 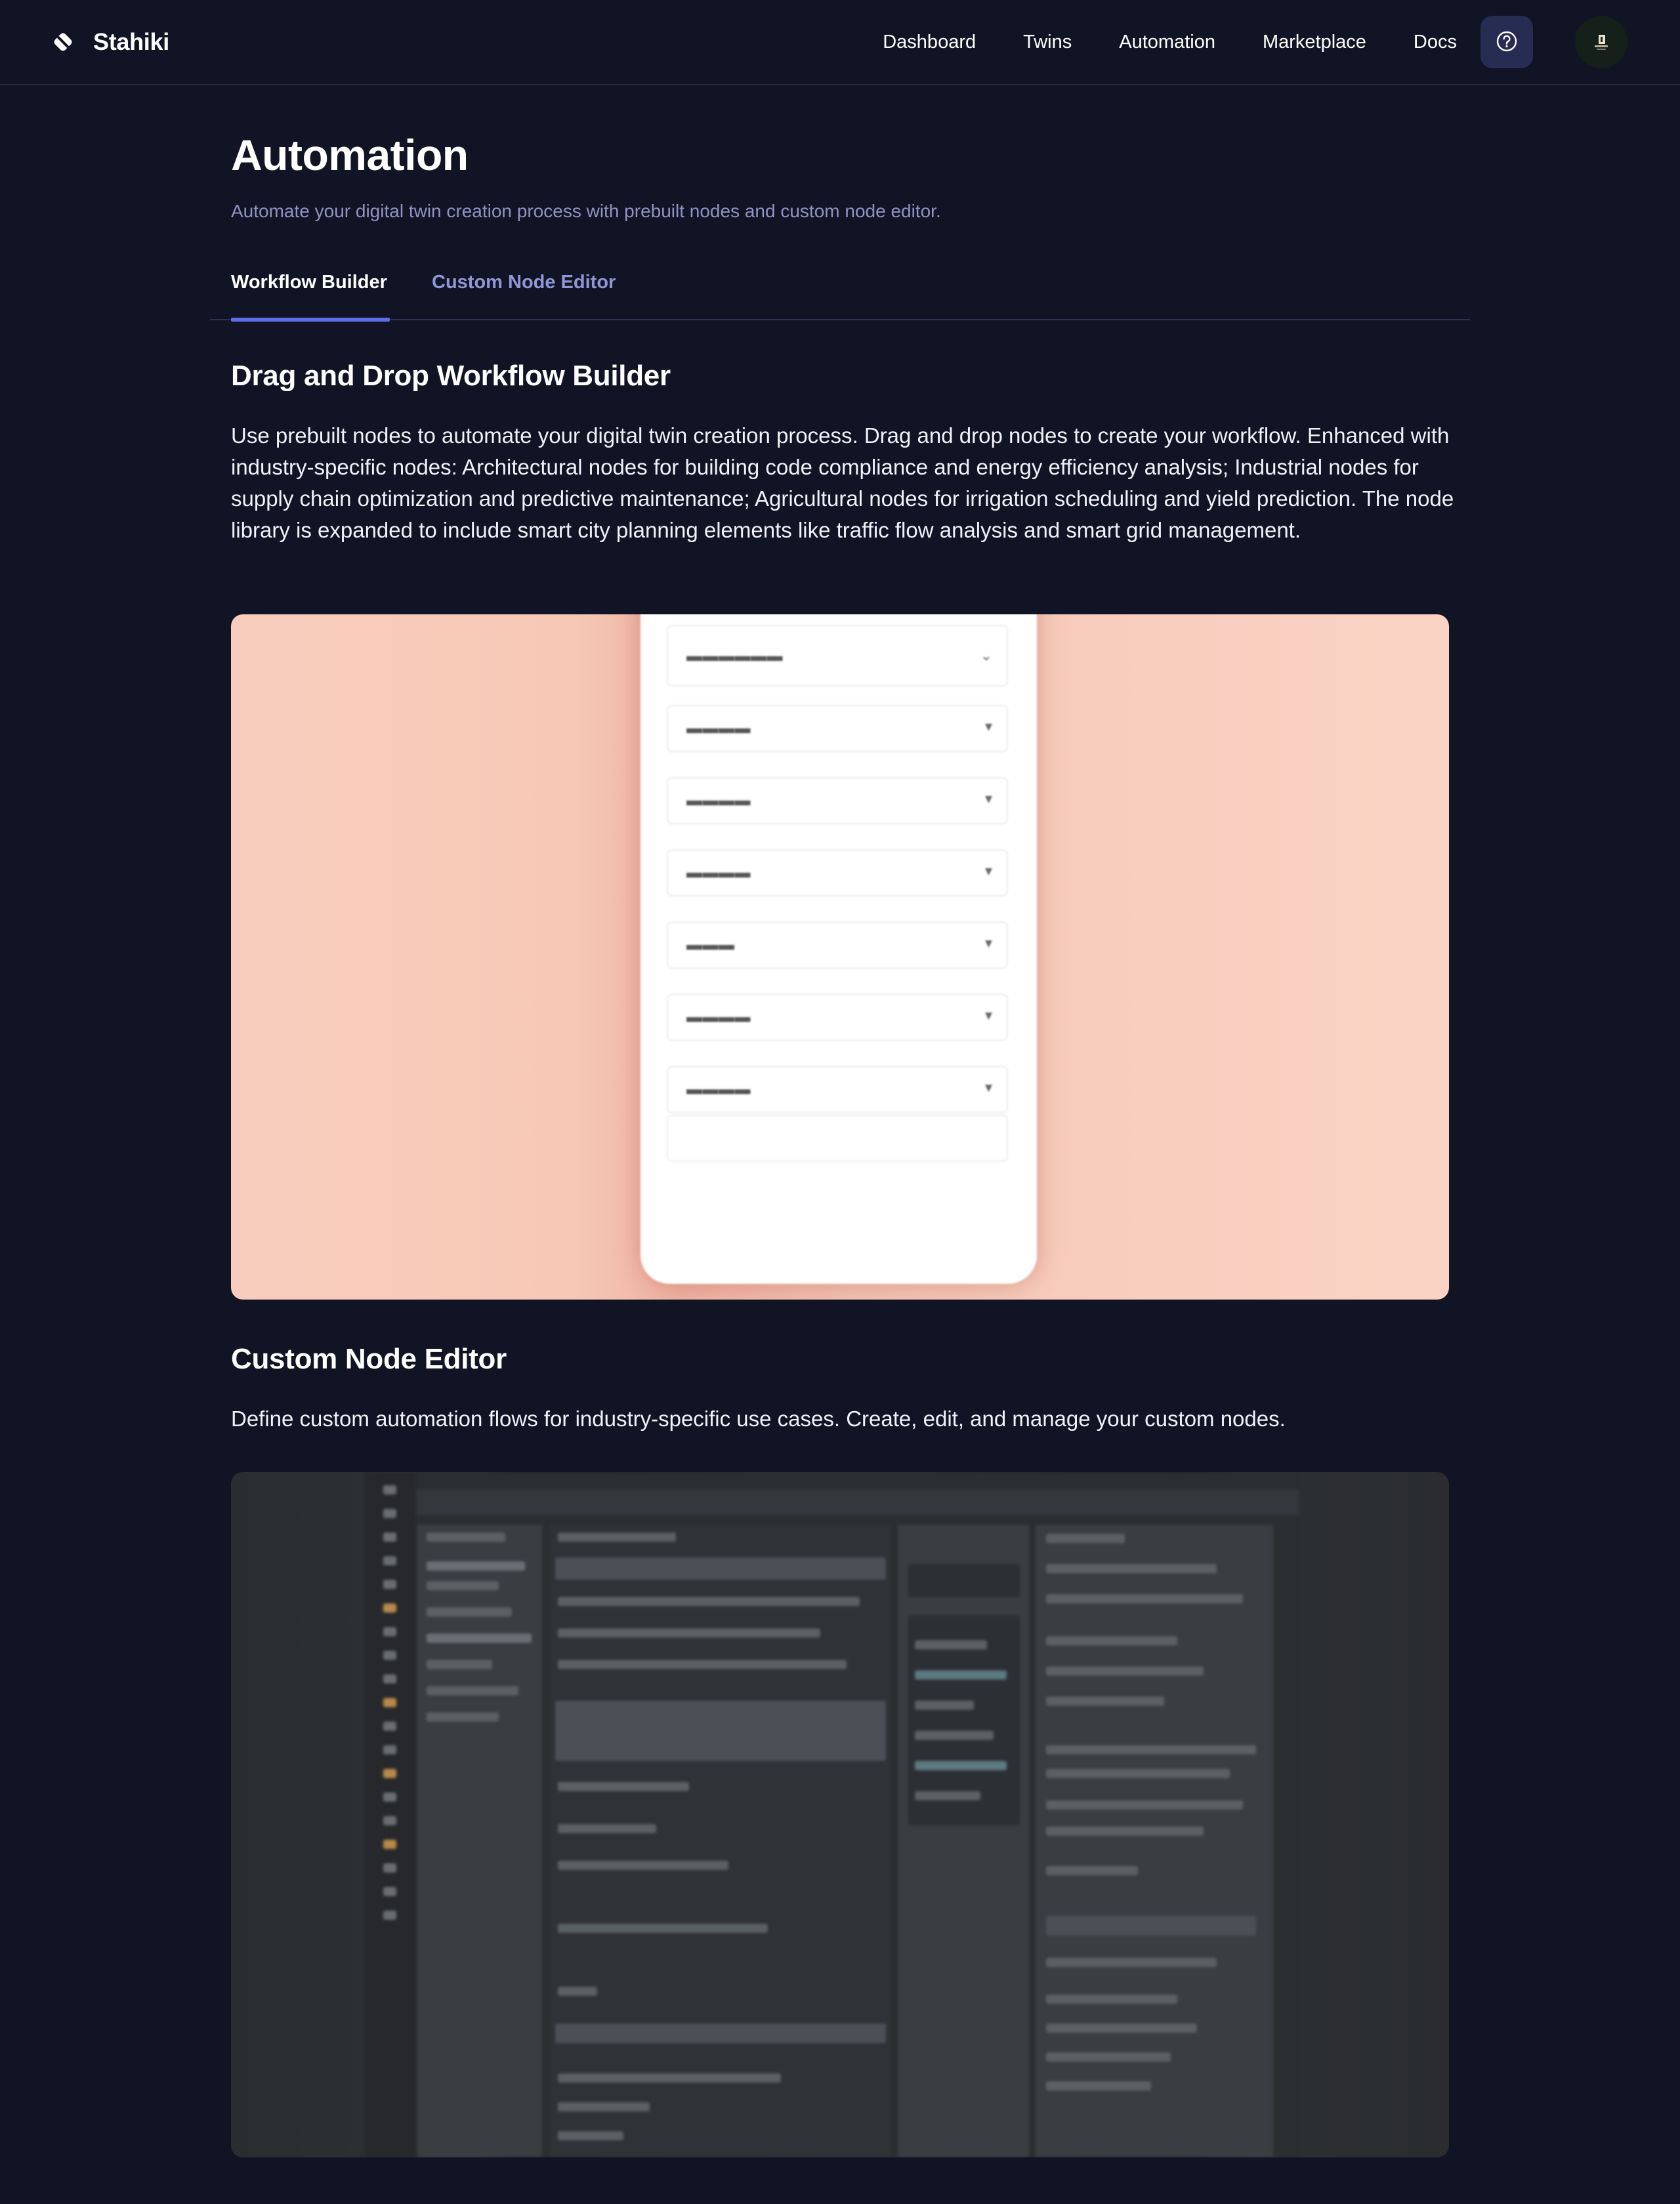 What do you see at coordinates (451, 376) in the screenshot?
I see `workflow-section-title: Drag and Drop Workflow Builder` at bounding box center [451, 376].